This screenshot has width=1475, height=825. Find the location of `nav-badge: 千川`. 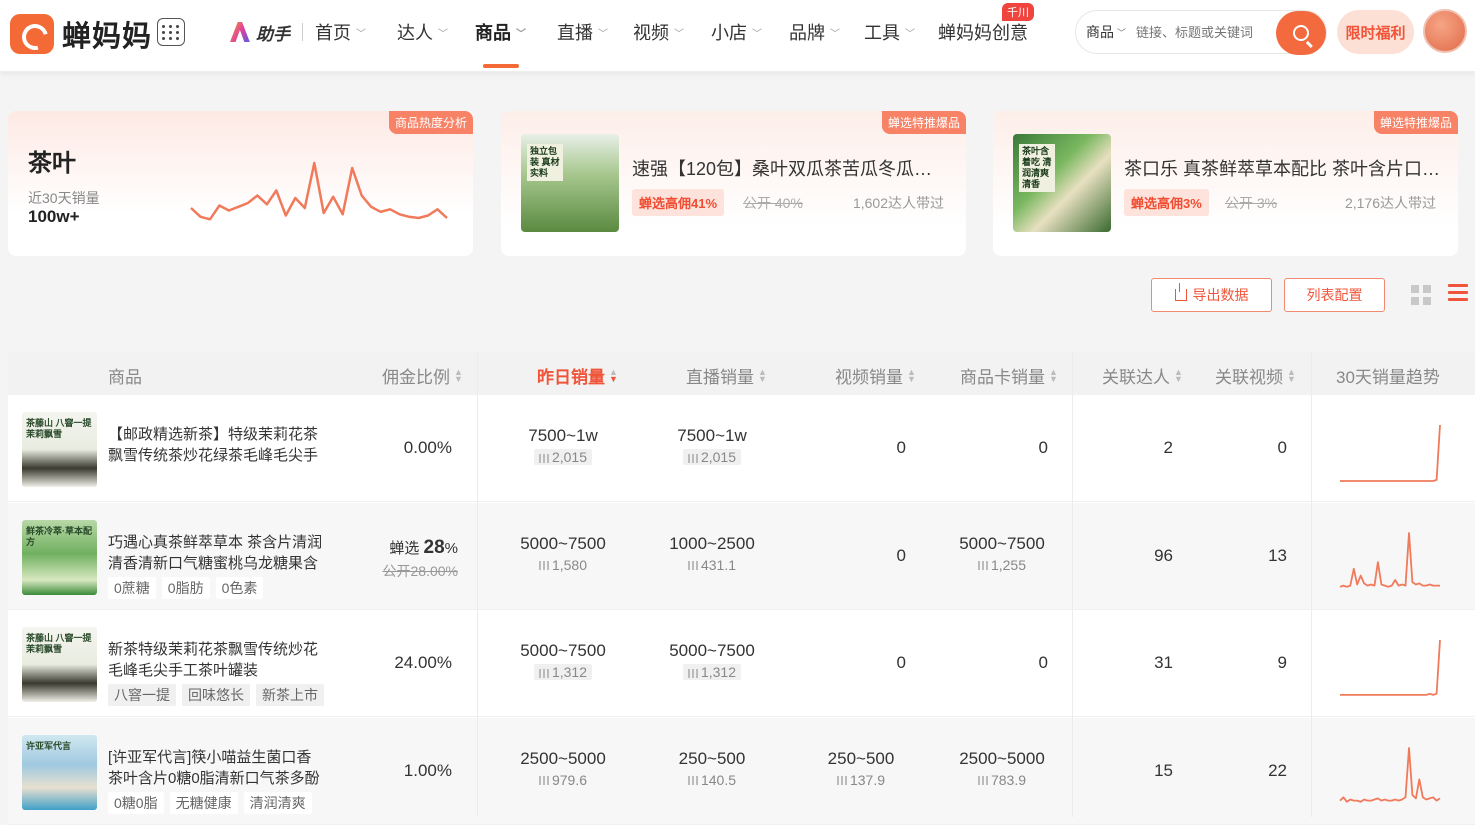

nav-badge: 千川 is located at coordinates (1018, 12).